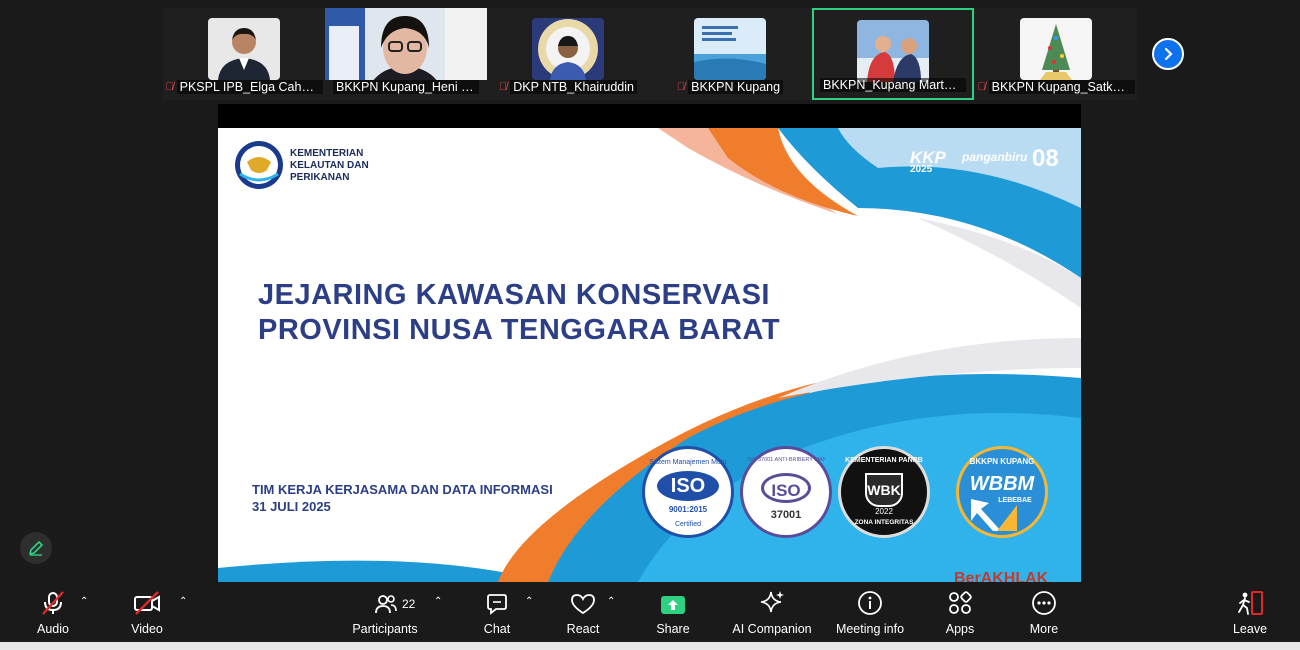 The height and width of the screenshot is (650, 1300). I want to click on chat-button: Chat, so click(497, 612).